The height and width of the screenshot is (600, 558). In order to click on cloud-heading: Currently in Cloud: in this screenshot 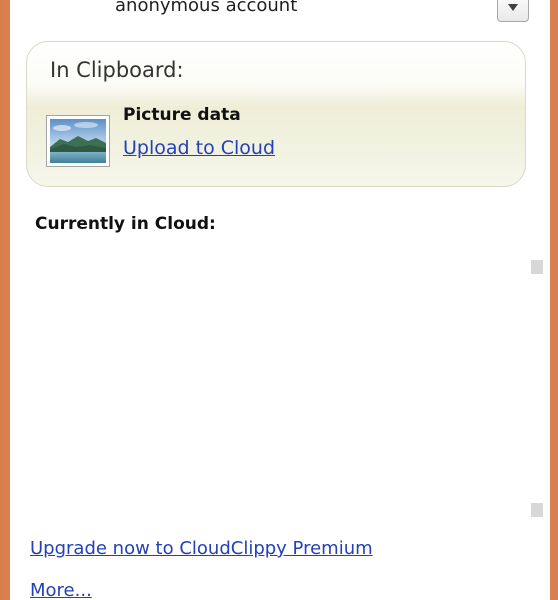, I will do `click(125, 224)`.